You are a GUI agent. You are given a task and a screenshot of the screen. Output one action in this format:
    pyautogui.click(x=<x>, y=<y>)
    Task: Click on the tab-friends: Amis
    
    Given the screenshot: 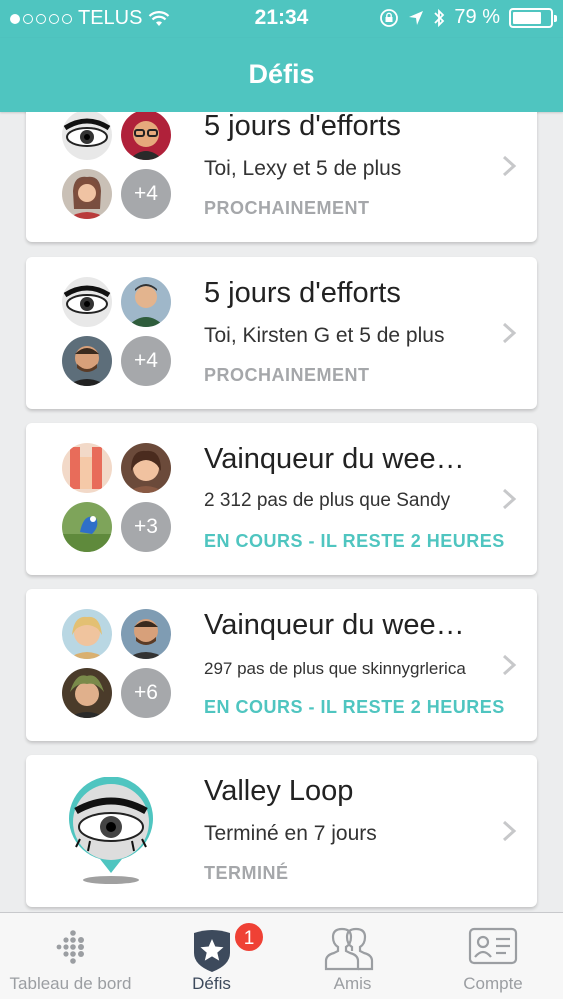 What is the action you would take?
    pyautogui.click(x=352, y=956)
    